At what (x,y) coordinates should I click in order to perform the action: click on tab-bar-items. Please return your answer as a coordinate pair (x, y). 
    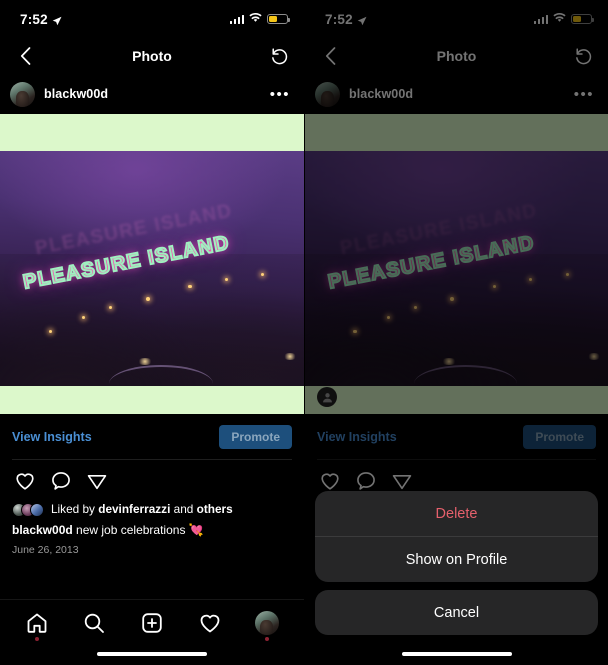
    Looking at the image, I should click on (152, 623).